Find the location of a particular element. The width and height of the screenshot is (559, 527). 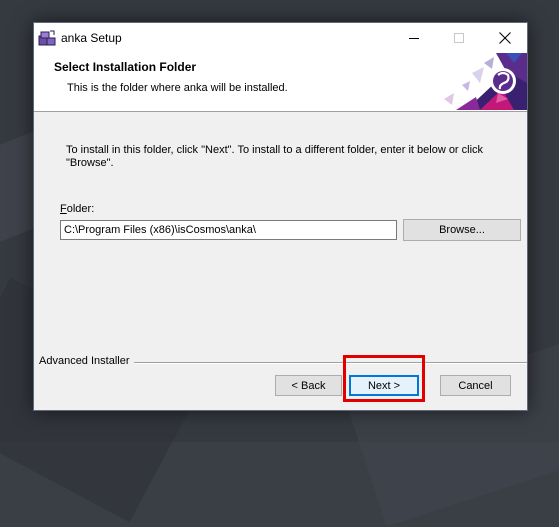

close-button is located at coordinates (504, 38).